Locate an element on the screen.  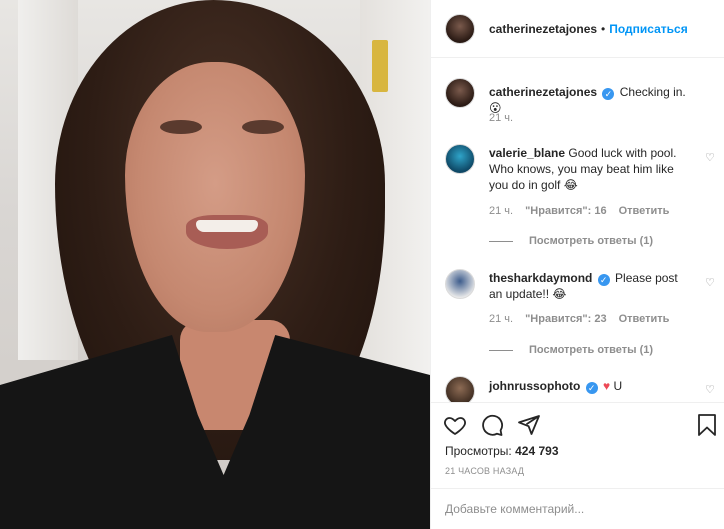
caption-row: catherinezetajones ✓ Checking in.😮 is located at coordinates (580, 97).